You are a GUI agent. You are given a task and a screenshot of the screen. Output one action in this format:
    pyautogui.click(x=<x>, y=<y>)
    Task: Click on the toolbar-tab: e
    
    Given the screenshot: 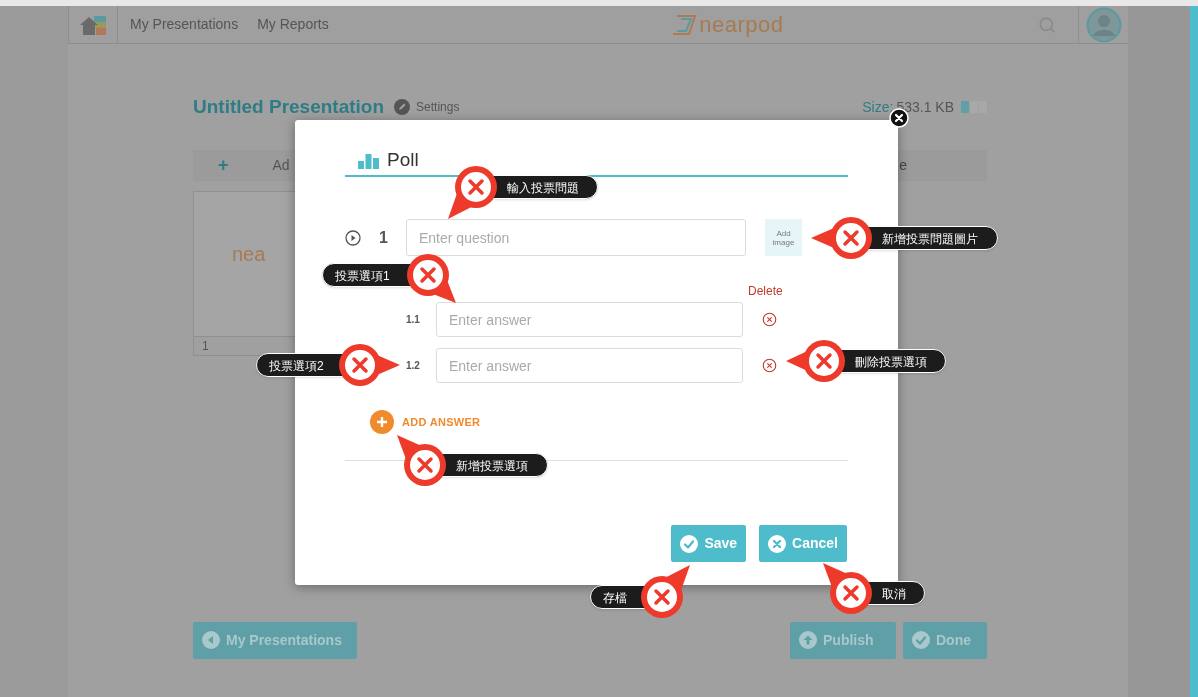 What is the action you would take?
    pyautogui.click(x=903, y=165)
    